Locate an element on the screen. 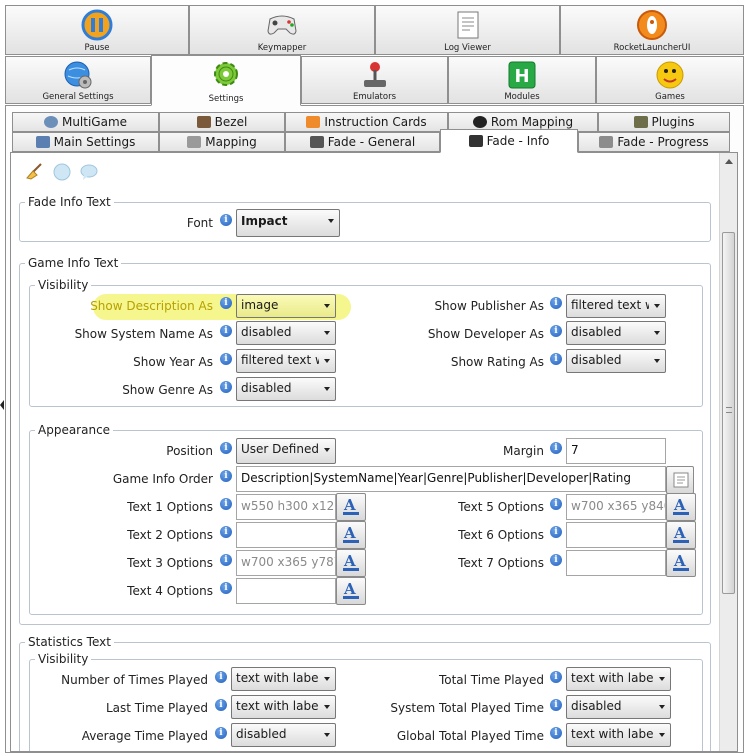 The height and width of the screenshot is (756, 750). show-rating-info-icon: i is located at coordinates (556, 359).